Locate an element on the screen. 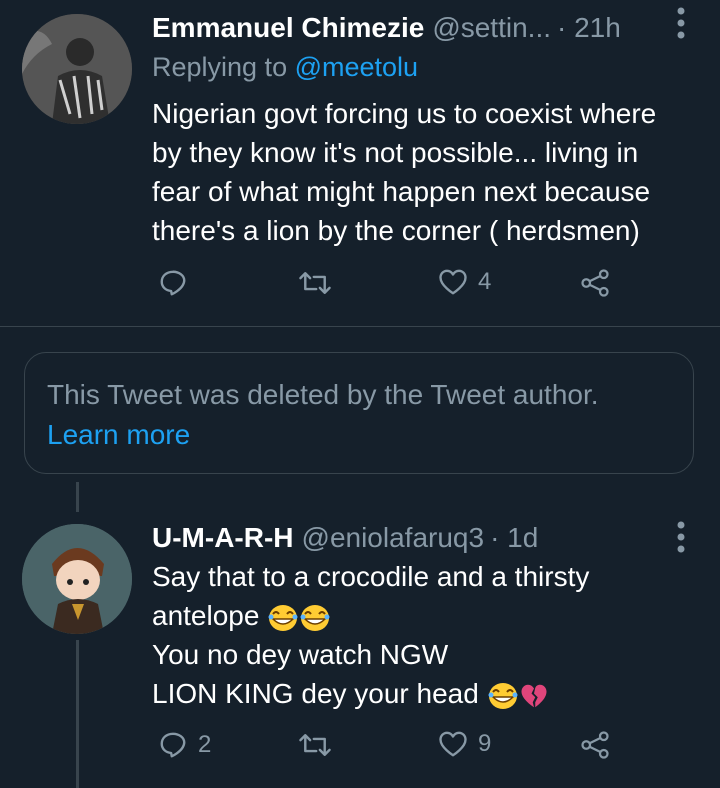 This screenshot has width=720, height=788. replying-to-link: @meetolu is located at coordinates (356, 67).